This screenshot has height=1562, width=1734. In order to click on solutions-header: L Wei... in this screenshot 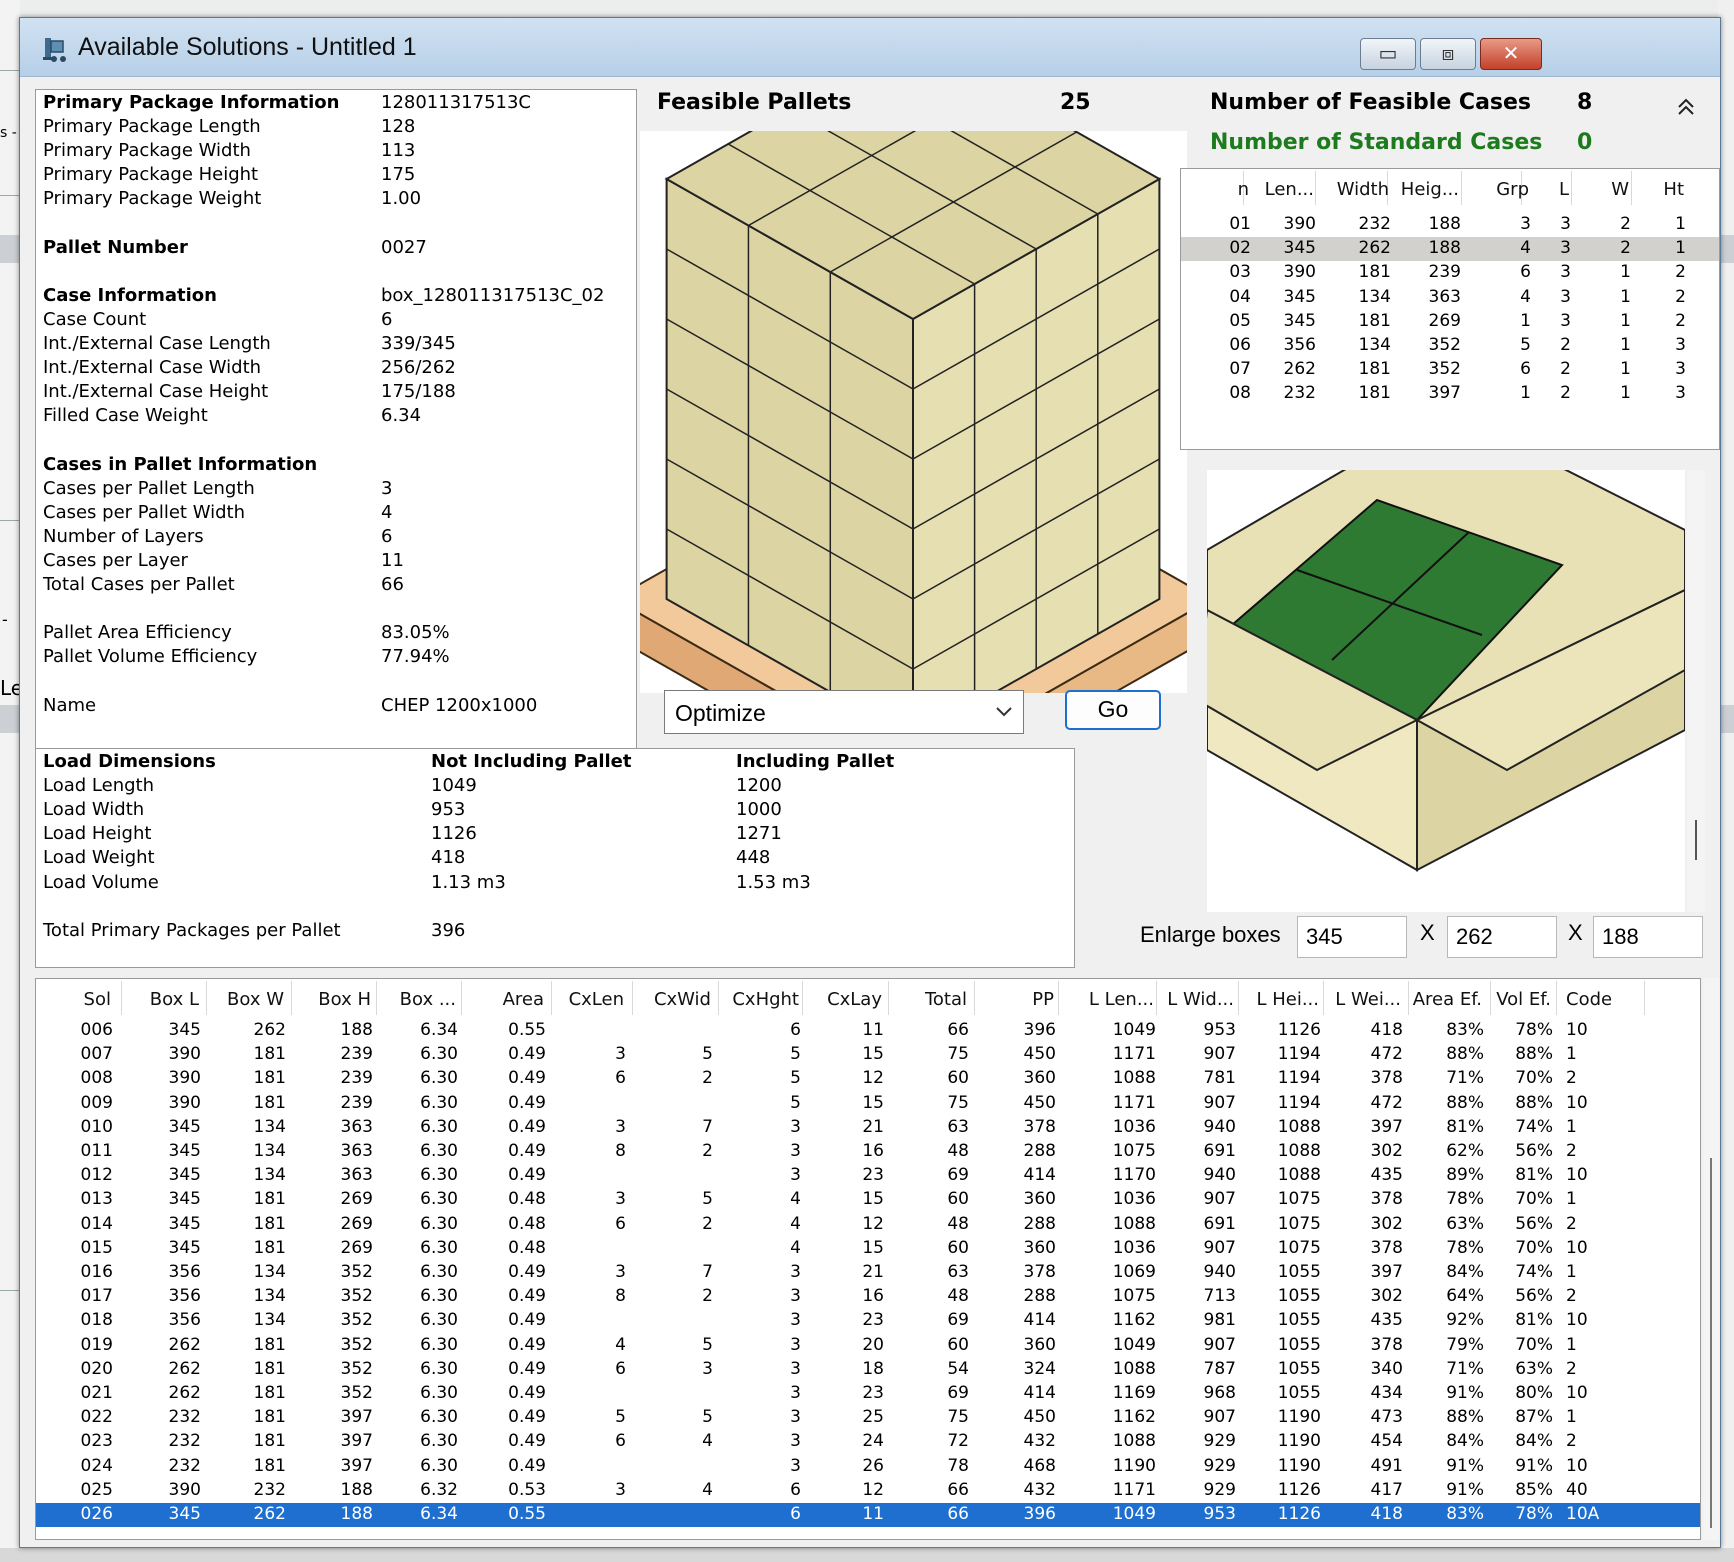, I will do `click(1368, 999)`.